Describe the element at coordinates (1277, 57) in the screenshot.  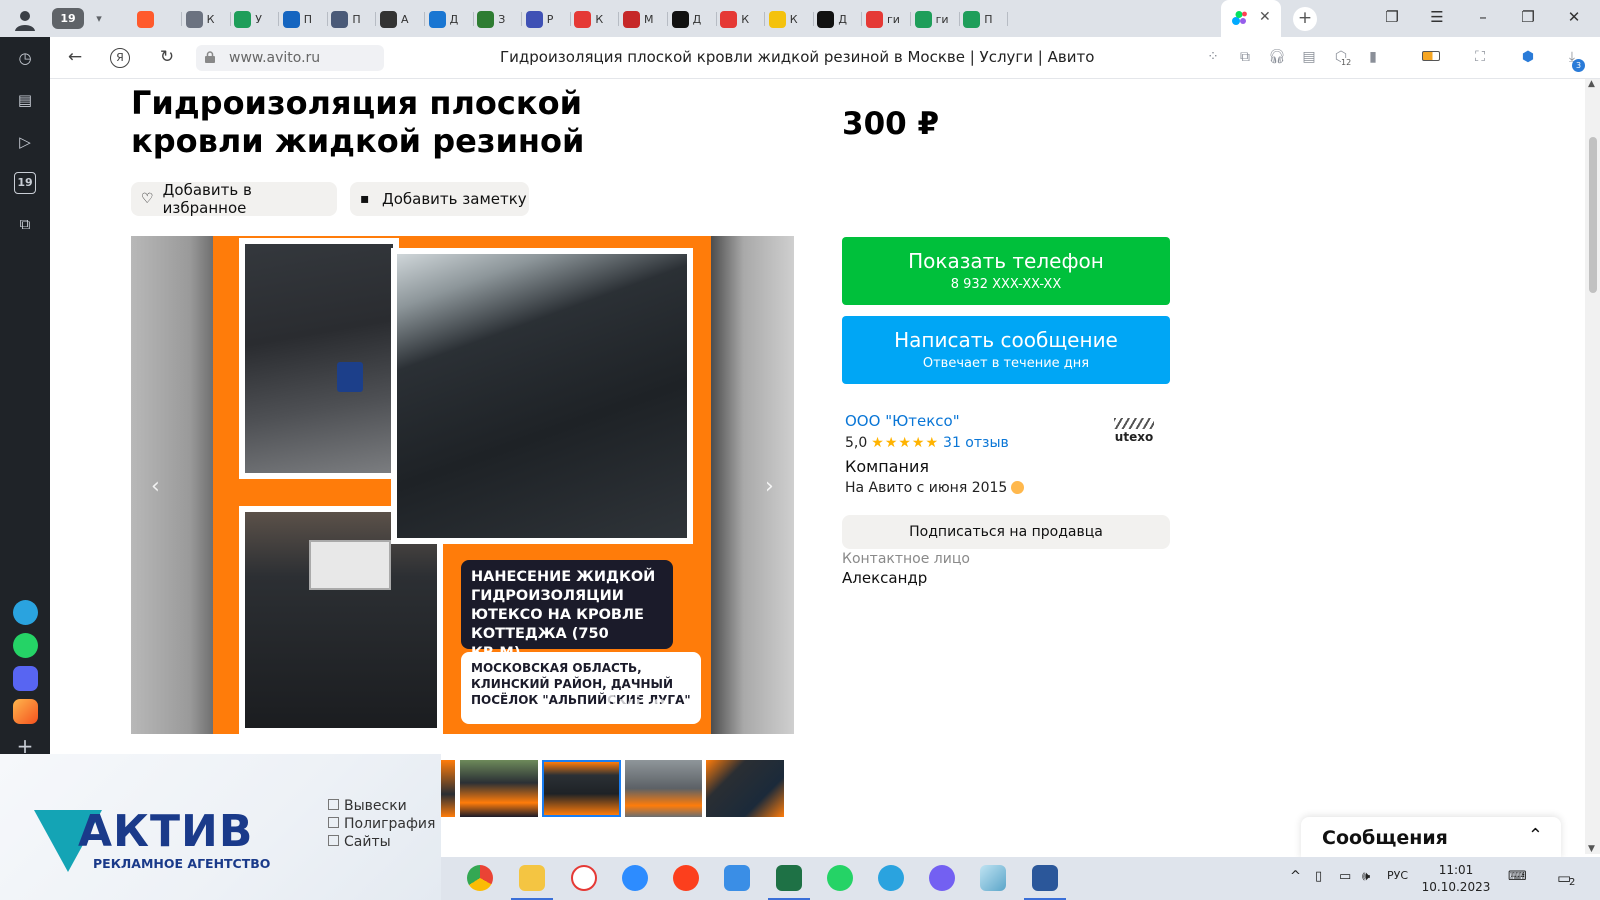
I see `headphones-icon: 🎧︎` at that location.